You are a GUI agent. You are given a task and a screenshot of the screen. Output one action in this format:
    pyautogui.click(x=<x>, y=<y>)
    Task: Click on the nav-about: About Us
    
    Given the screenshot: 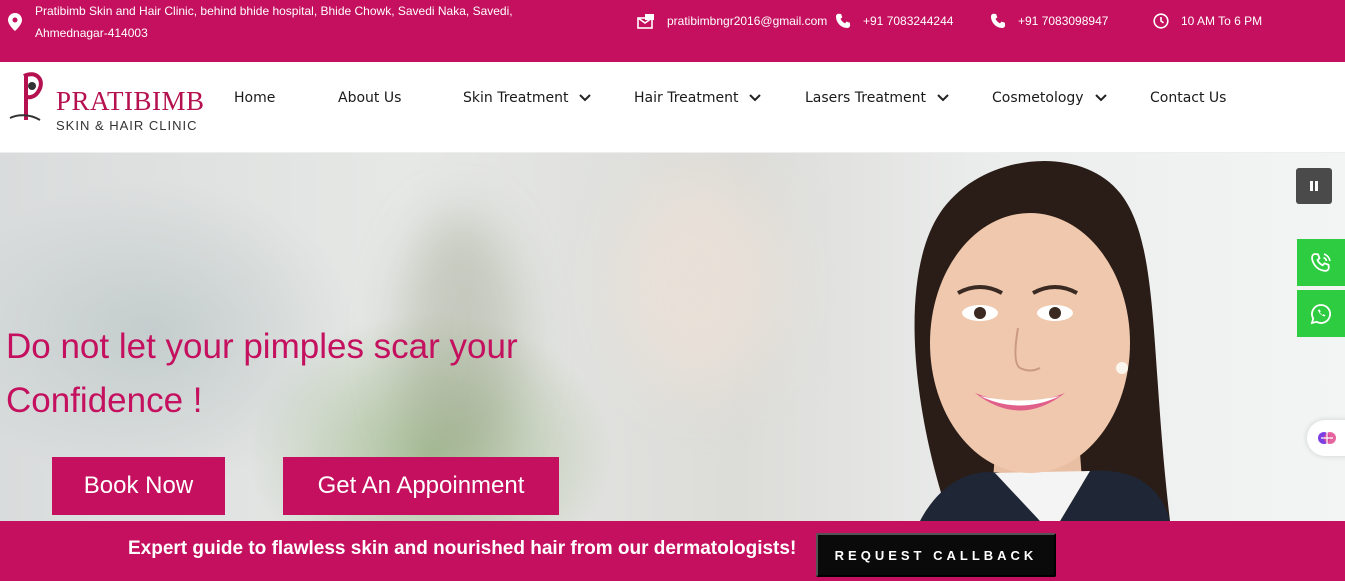 What is the action you would take?
    pyautogui.click(x=369, y=98)
    